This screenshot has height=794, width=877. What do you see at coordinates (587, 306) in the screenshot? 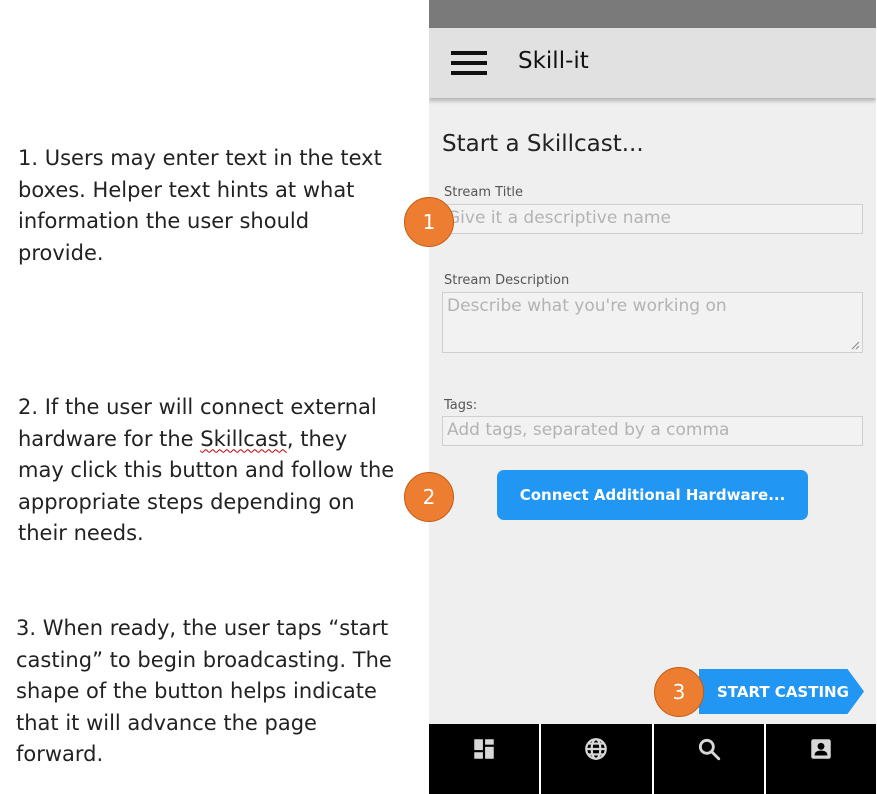
I see `stream-description-placeholder: Describe what you're working on` at bounding box center [587, 306].